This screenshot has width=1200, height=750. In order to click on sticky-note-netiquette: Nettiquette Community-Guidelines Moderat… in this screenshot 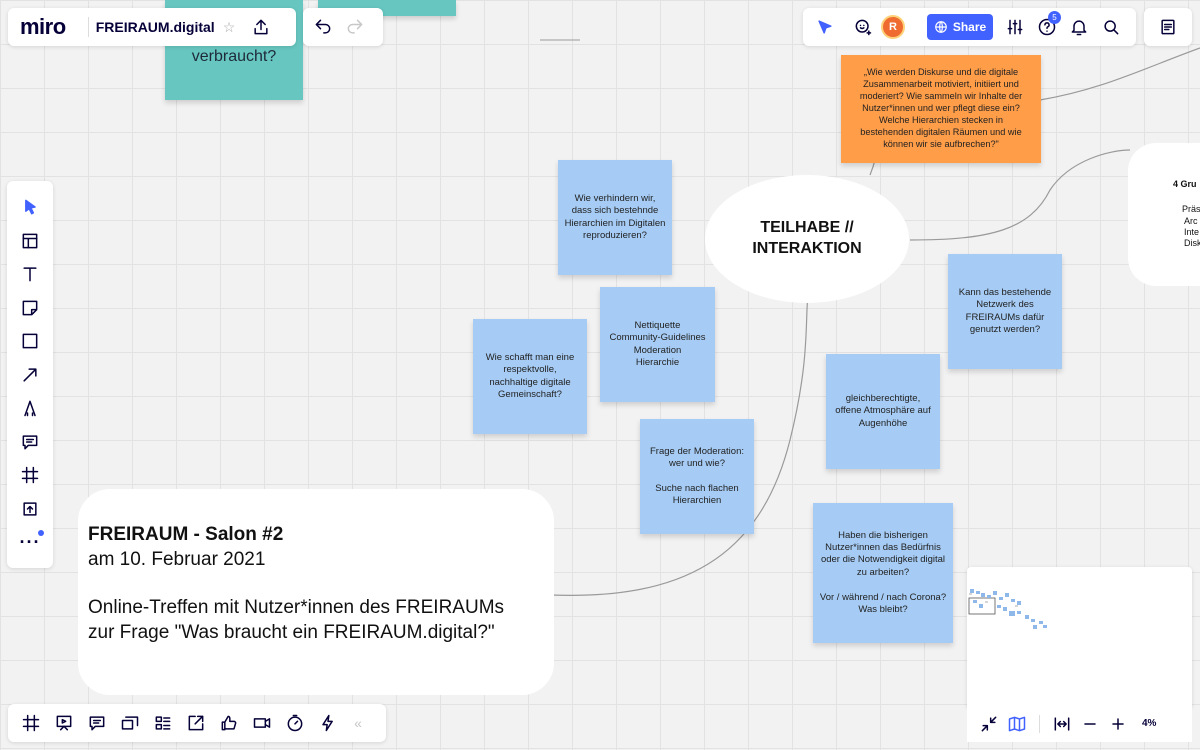, I will do `click(657, 344)`.